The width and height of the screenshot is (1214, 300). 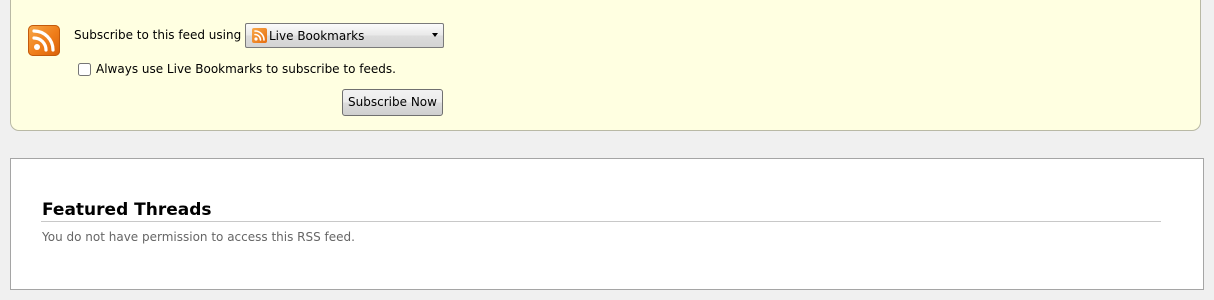 What do you see at coordinates (259, 35) in the screenshot?
I see `live-bookmarks-icon` at bounding box center [259, 35].